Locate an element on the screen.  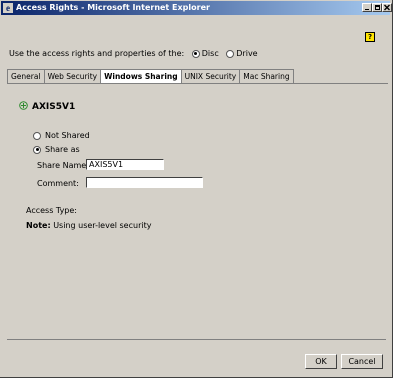
not-shared-label: Not Shared is located at coordinates (67, 135).